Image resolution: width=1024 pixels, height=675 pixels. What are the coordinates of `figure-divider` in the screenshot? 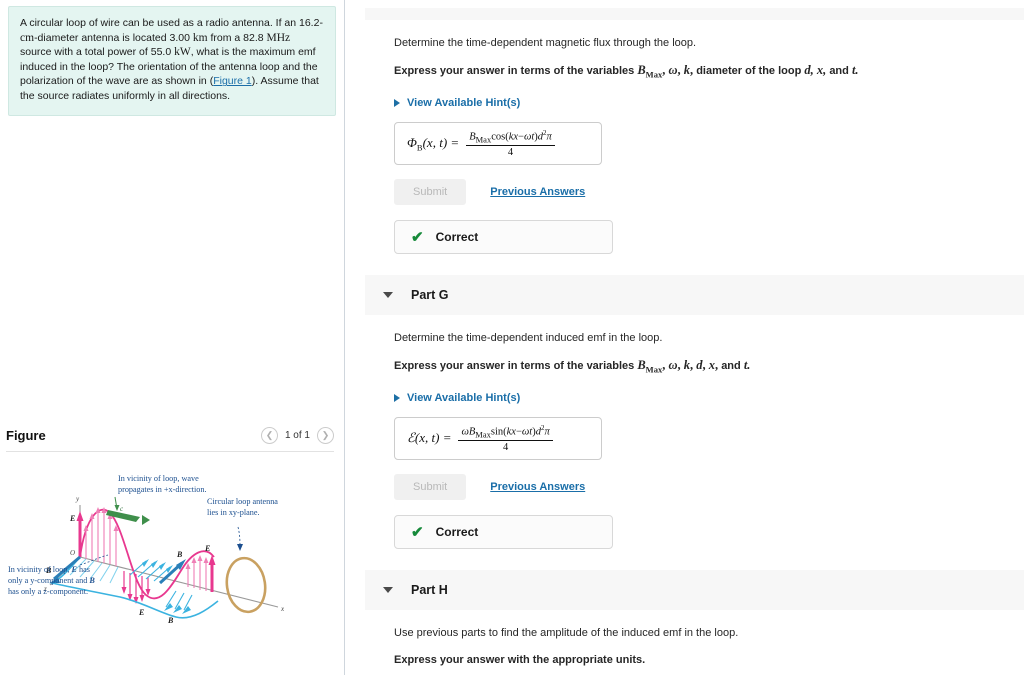 It's located at (170, 451).